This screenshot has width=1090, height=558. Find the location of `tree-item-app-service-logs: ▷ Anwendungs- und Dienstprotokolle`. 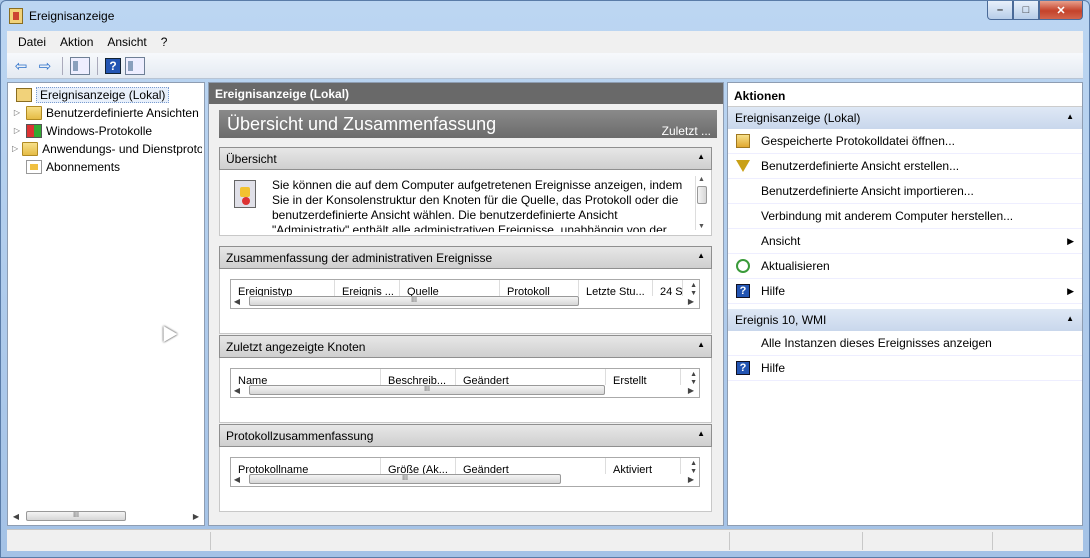

tree-item-app-service-logs: ▷ Anwendungs- und Dienstprotokolle is located at coordinates (107, 148).